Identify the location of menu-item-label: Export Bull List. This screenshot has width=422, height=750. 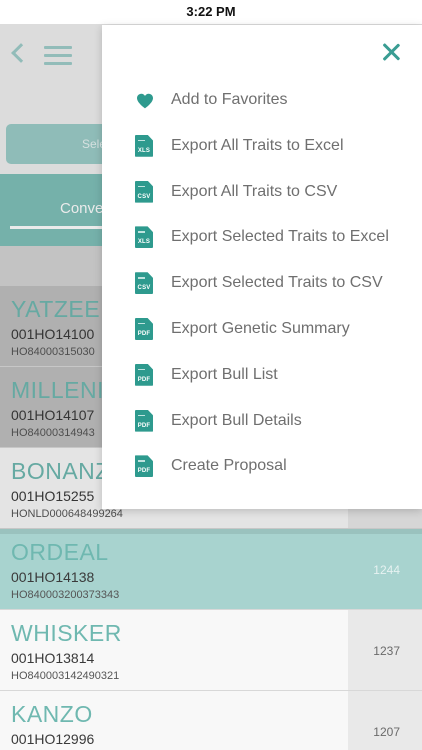
(224, 374).